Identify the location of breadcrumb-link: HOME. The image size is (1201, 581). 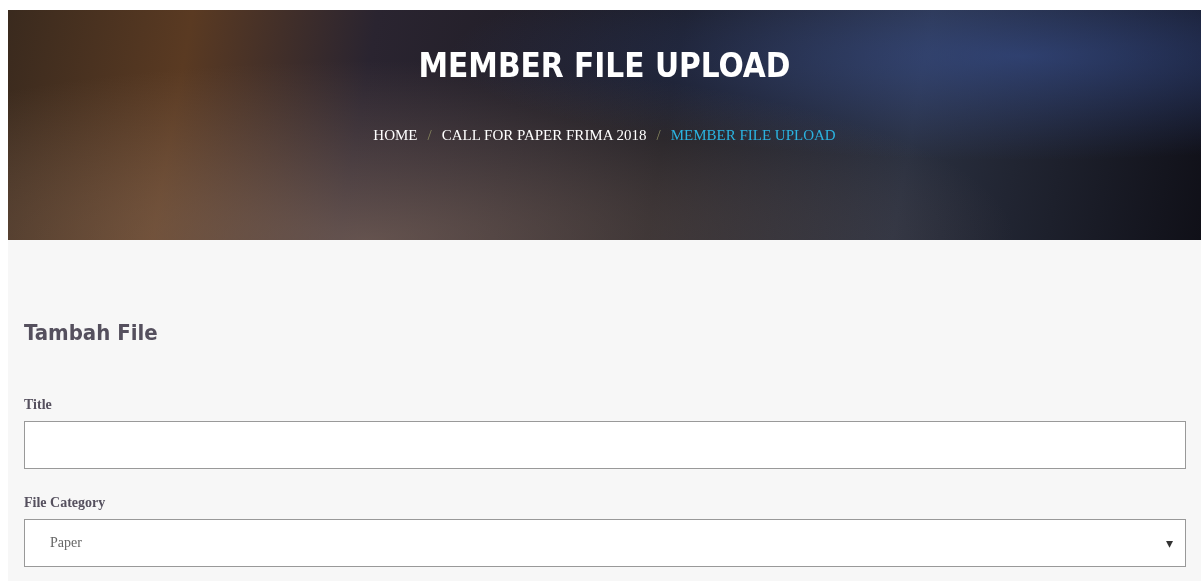
(395, 135).